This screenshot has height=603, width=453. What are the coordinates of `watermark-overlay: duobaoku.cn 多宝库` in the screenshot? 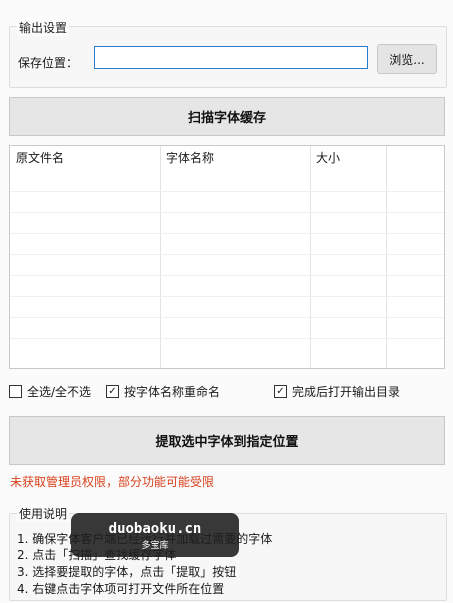 It's located at (155, 535).